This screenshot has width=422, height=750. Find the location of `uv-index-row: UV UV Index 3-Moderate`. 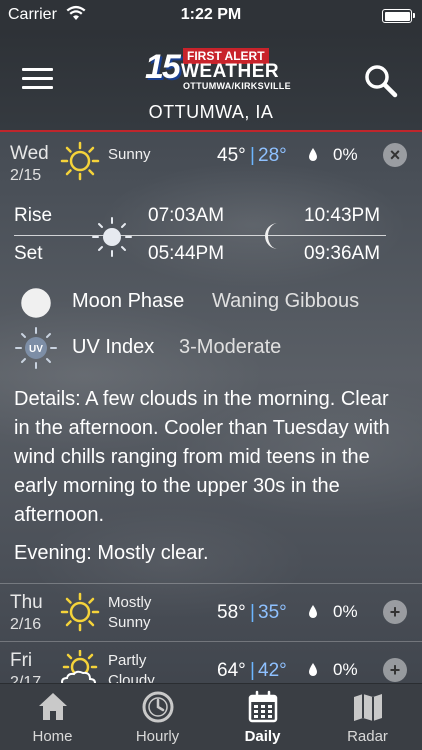

uv-index-row: UV UV Index 3-Moderate is located at coordinates (211, 348).